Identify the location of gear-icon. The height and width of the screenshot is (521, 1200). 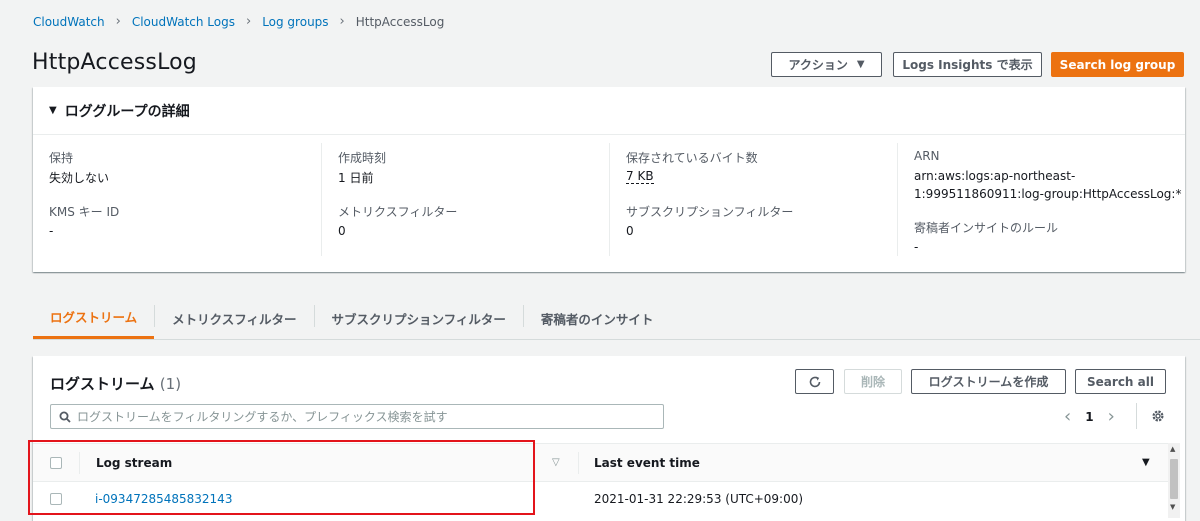
(1158, 416).